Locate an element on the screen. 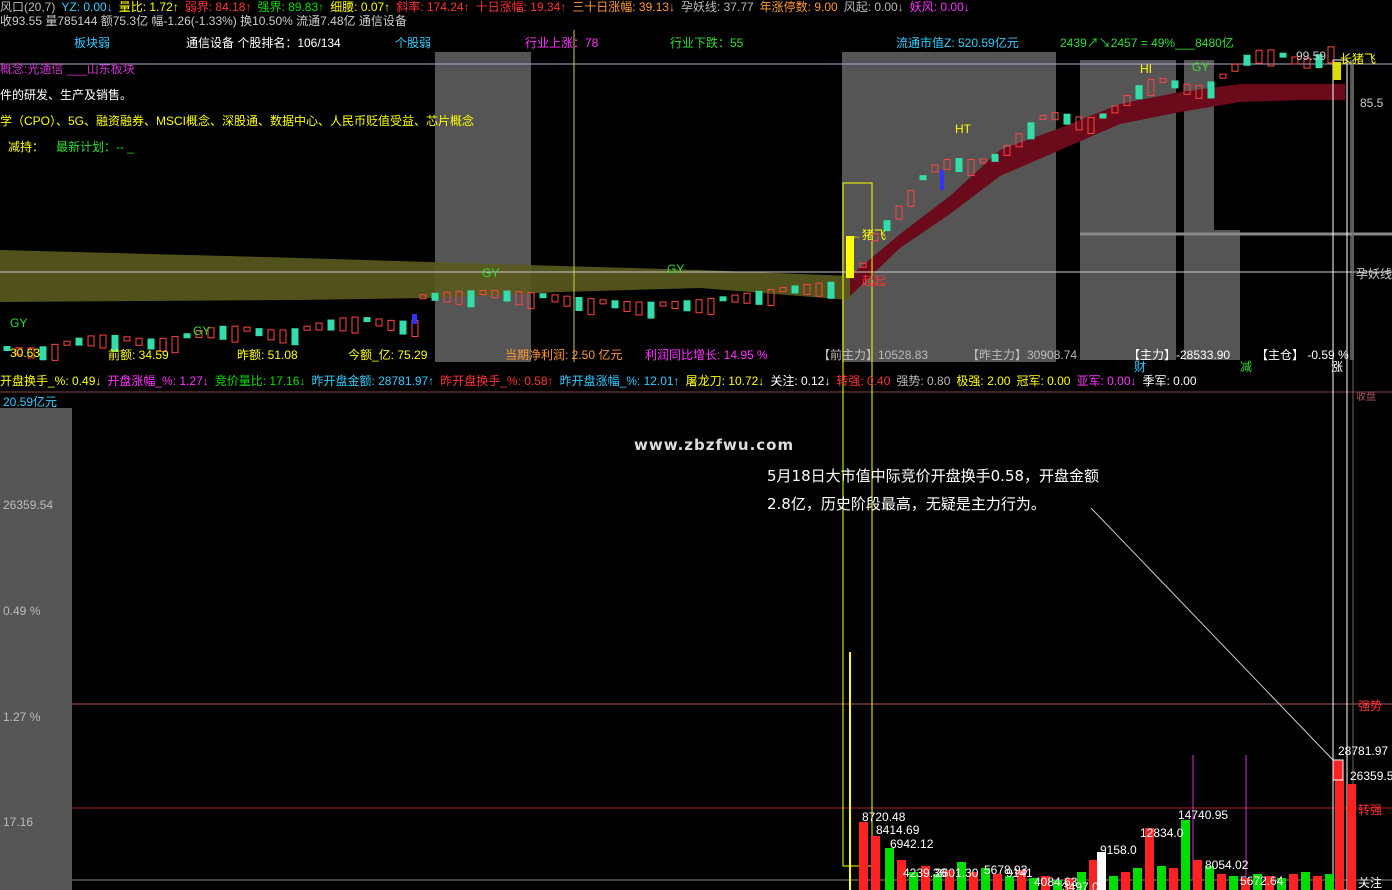  bar-value-9: 9158.0 is located at coordinates (1118, 850).